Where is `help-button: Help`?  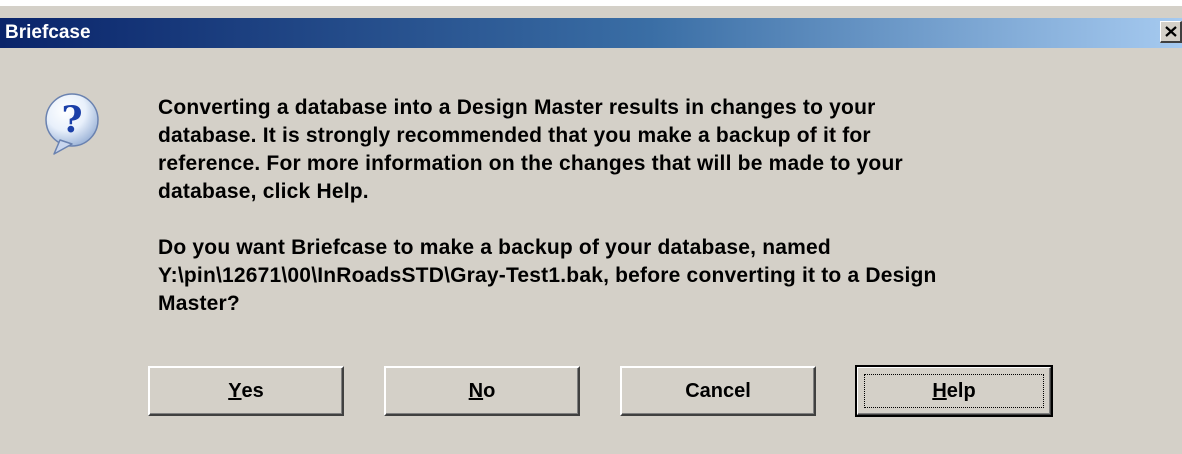 help-button: Help is located at coordinates (954, 391).